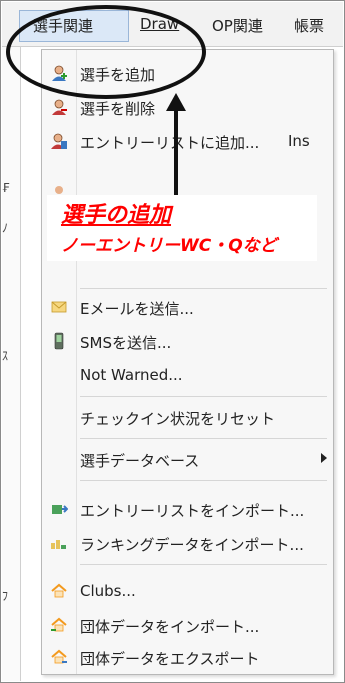 The height and width of the screenshot is (683, 345). I want to click on menu-draw: Draw, so click(159, 24).